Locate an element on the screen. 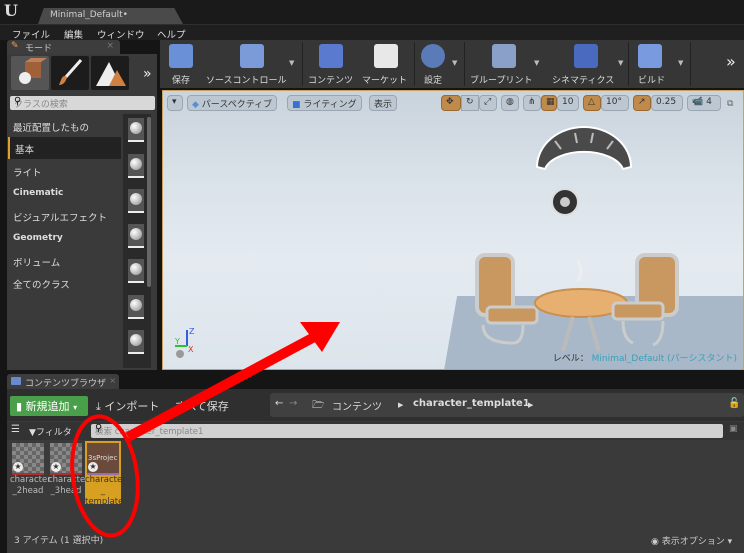  breadcrumb-character-template1: character_template1 is located at coordinates (471, 403).